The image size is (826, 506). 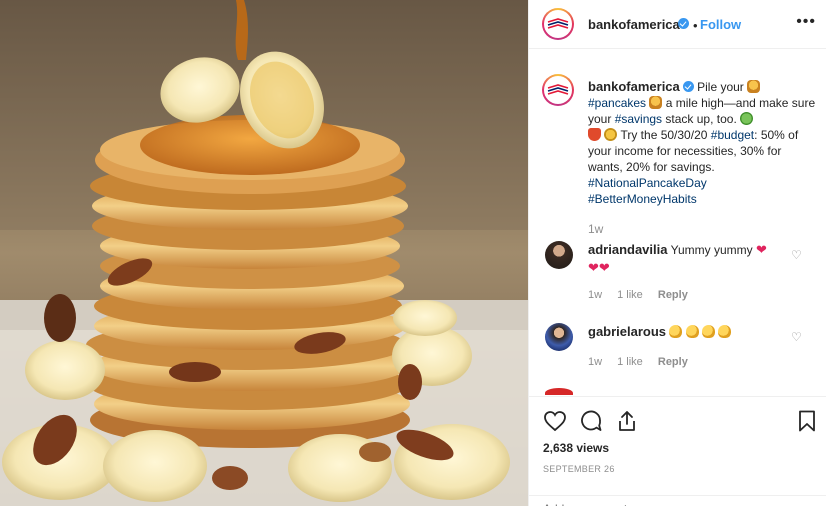 I want to click on follow-button: Follow, so click(x=720, y=24).